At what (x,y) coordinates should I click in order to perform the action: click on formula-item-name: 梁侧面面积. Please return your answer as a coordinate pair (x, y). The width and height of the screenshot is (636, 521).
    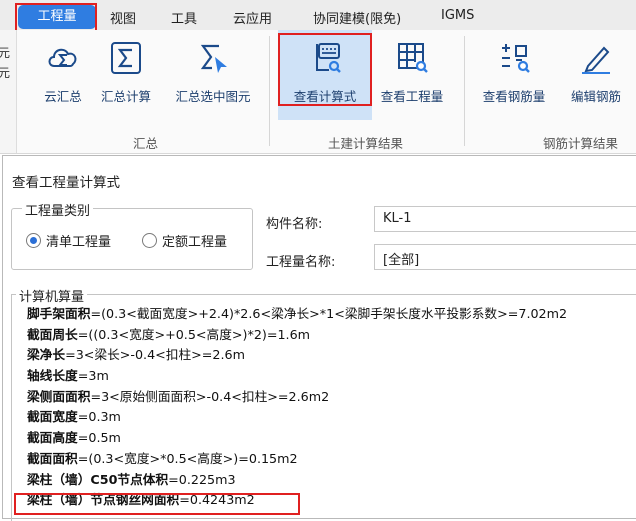
    Looking at the image, I should click on (59, 396).